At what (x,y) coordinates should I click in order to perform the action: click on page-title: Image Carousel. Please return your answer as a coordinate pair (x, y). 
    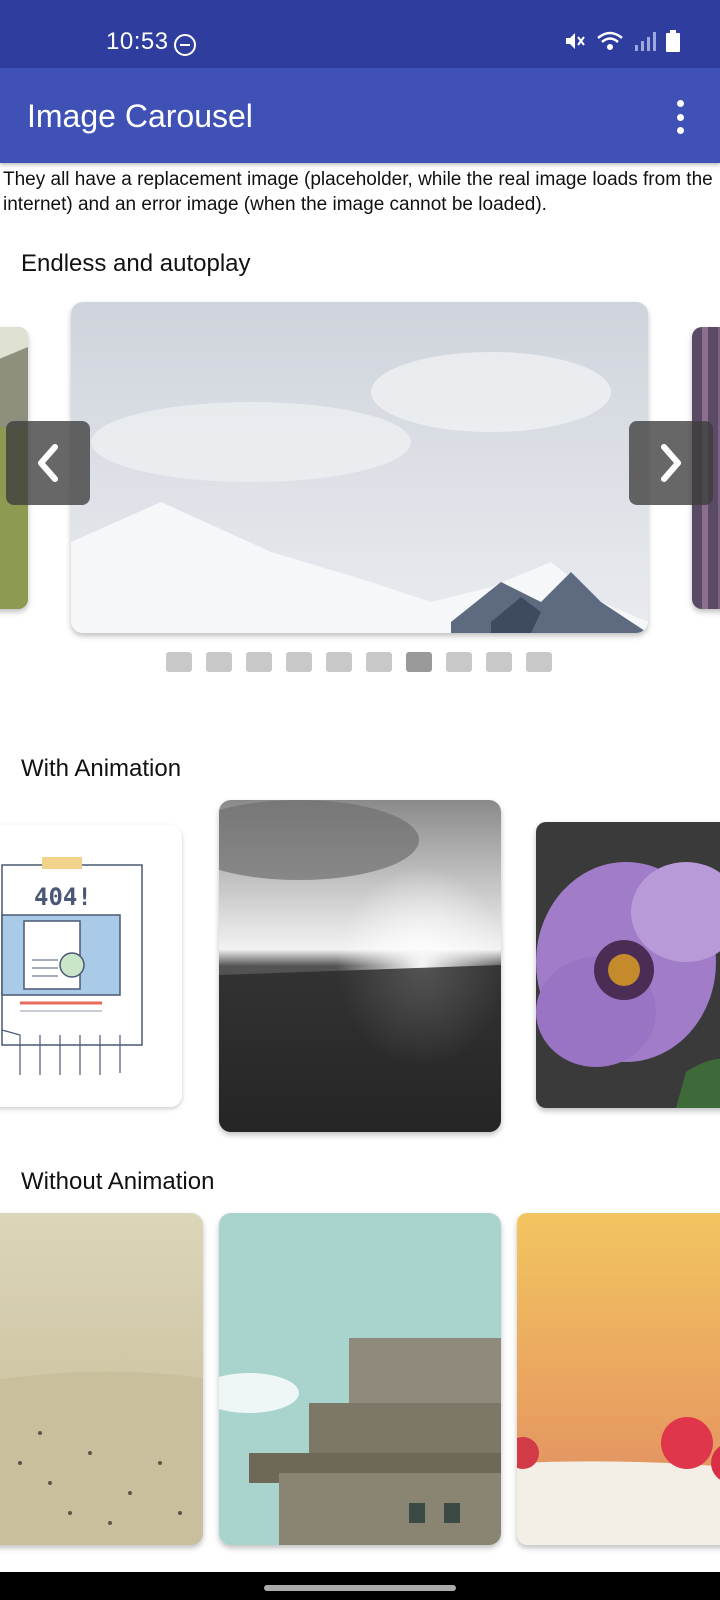
    Looking at the image, I should click on (140, 116).